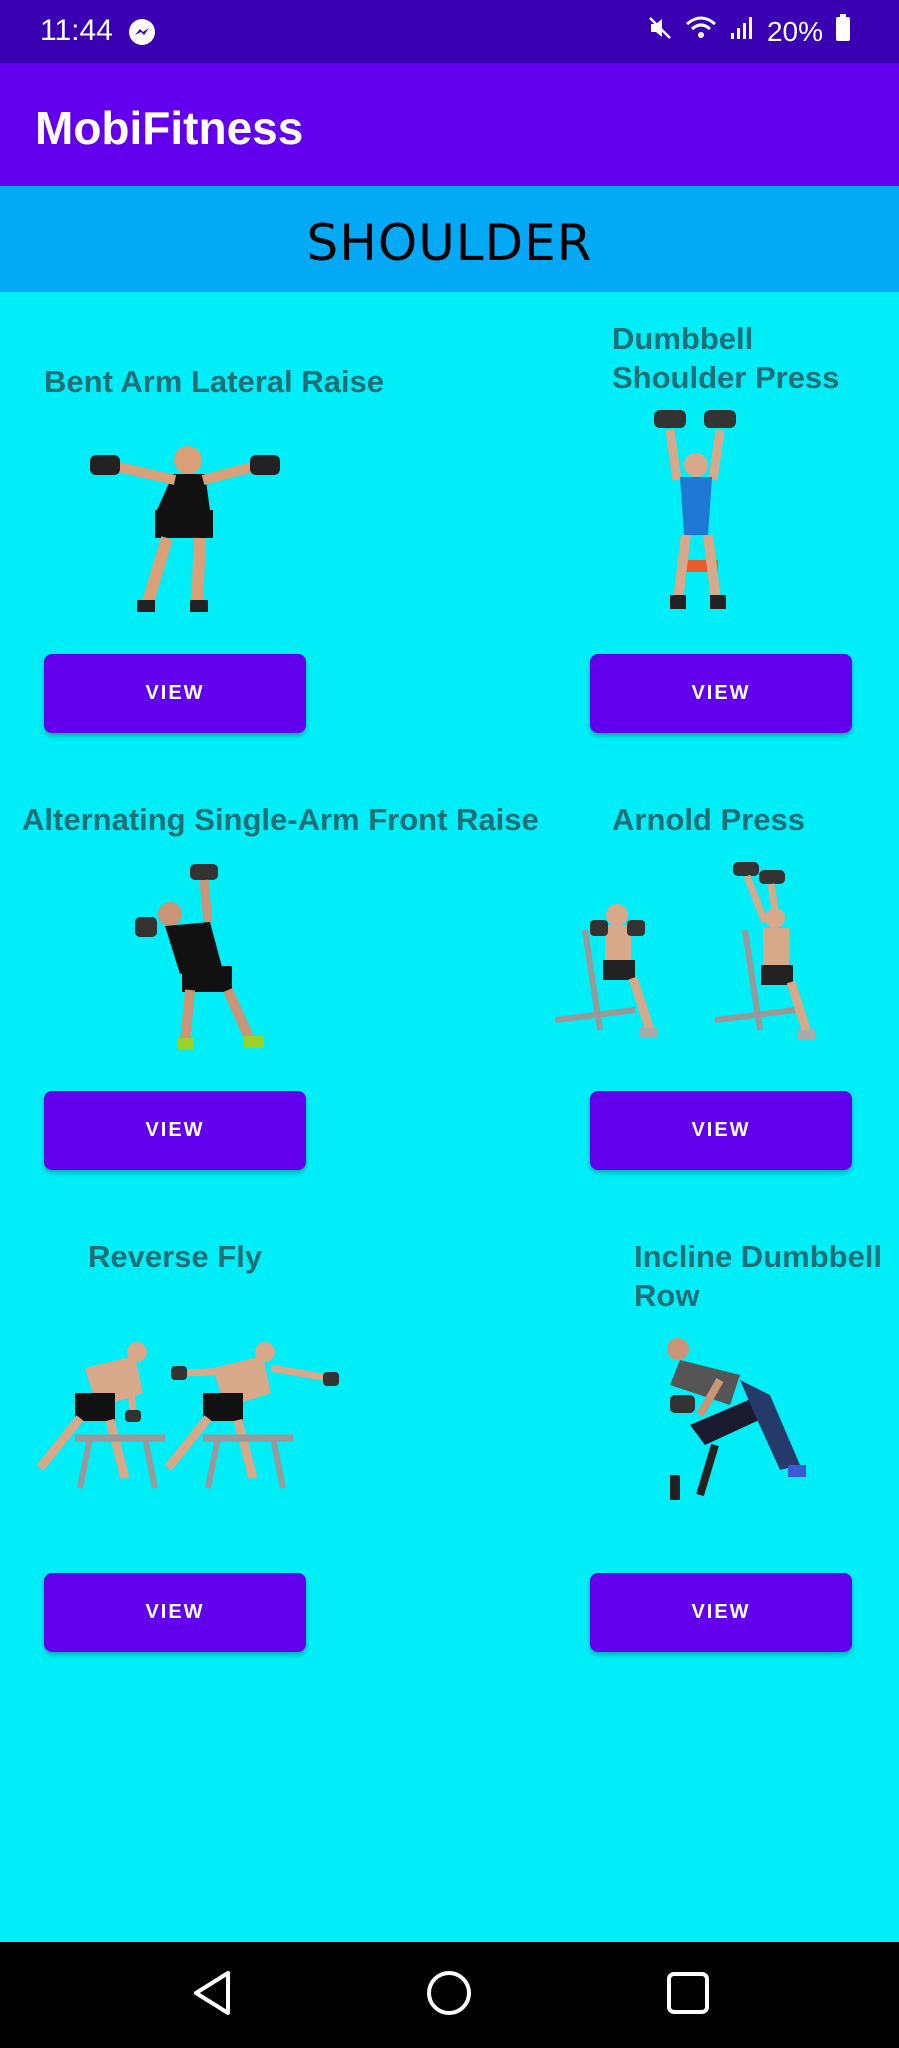 The image size is (899, 2048). I want to click on exercise-title: Dumbbell Shoulder Press, so click(725, 358).